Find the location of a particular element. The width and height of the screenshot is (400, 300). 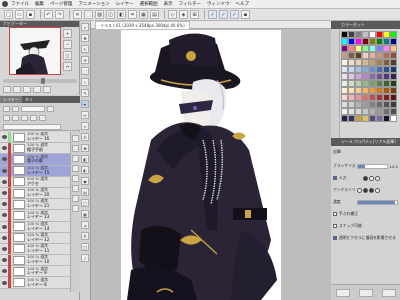

layer-mask-icon is located at coordinates (15, 108).